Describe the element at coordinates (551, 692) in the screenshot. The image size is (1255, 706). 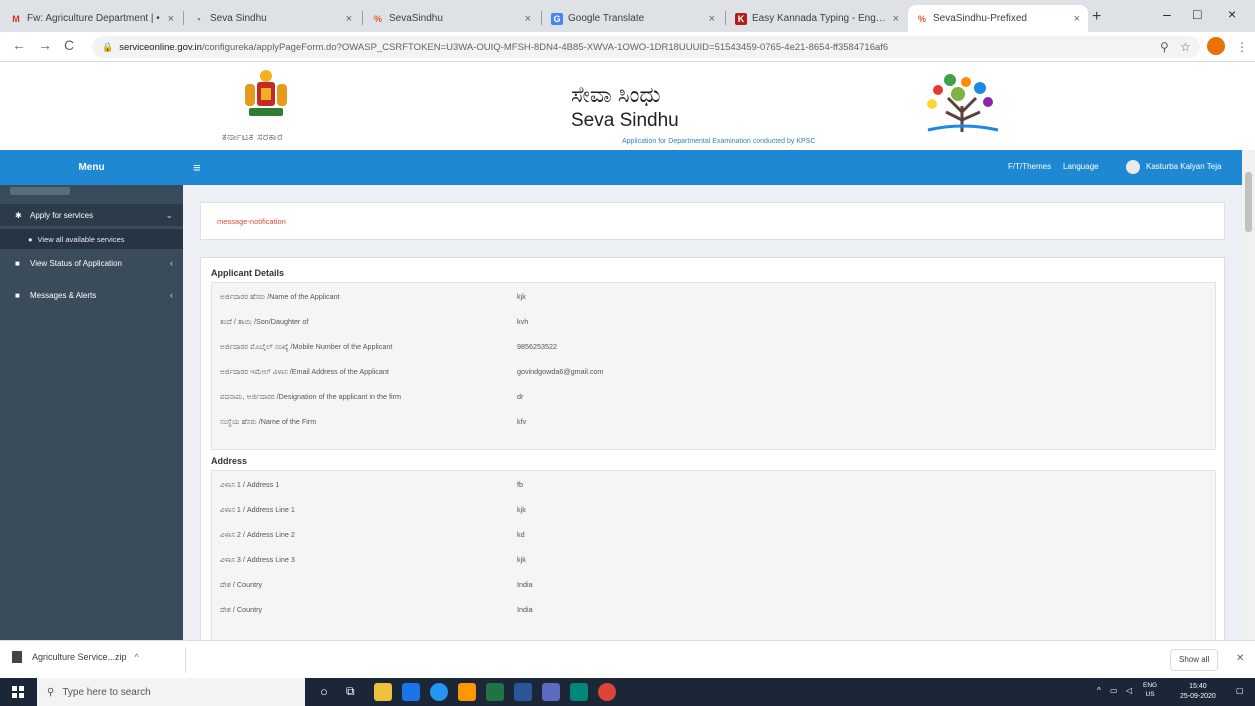
I see `calendar-icon` at that location.